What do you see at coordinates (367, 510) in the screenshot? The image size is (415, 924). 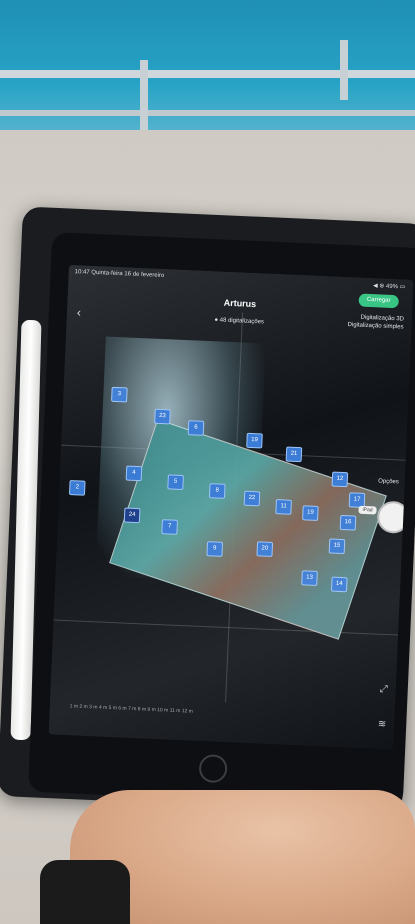 I see `device-tag: iPad` at bounding box center [367, 510].